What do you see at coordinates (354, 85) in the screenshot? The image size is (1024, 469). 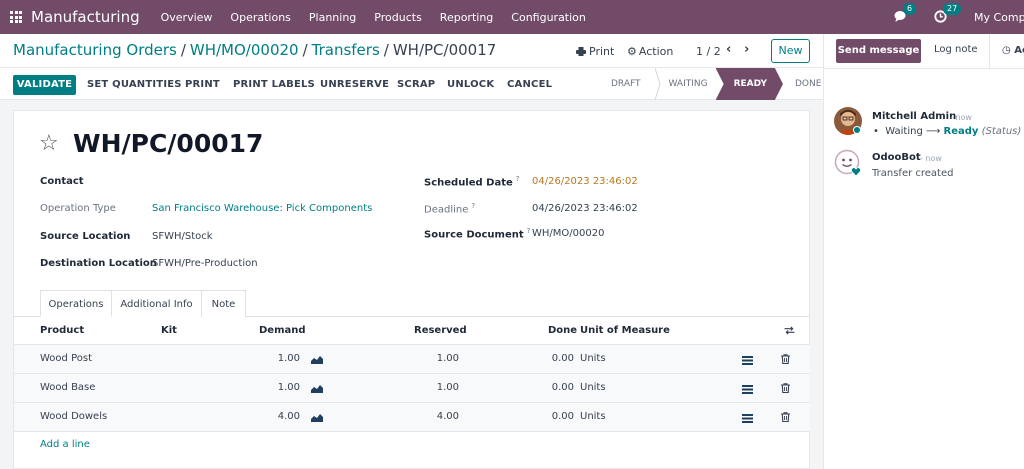 I see `unreserve-button: UNRESERVE` at bounding box center [354, 85].